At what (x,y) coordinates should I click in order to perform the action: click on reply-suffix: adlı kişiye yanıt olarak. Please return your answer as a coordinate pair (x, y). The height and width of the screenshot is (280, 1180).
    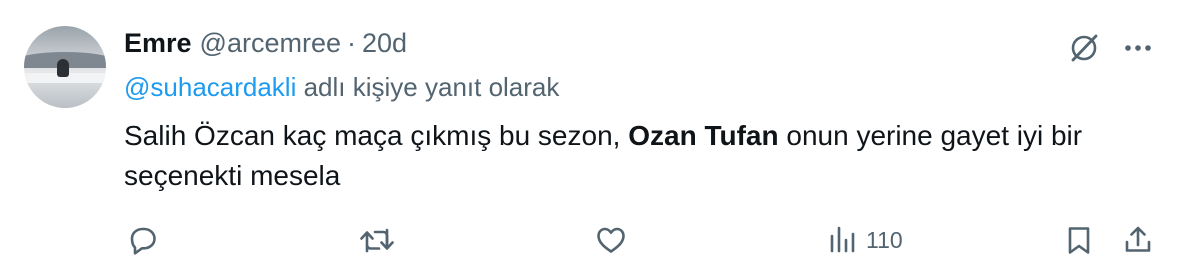
    Looking at the image, I should click on (428, 87).